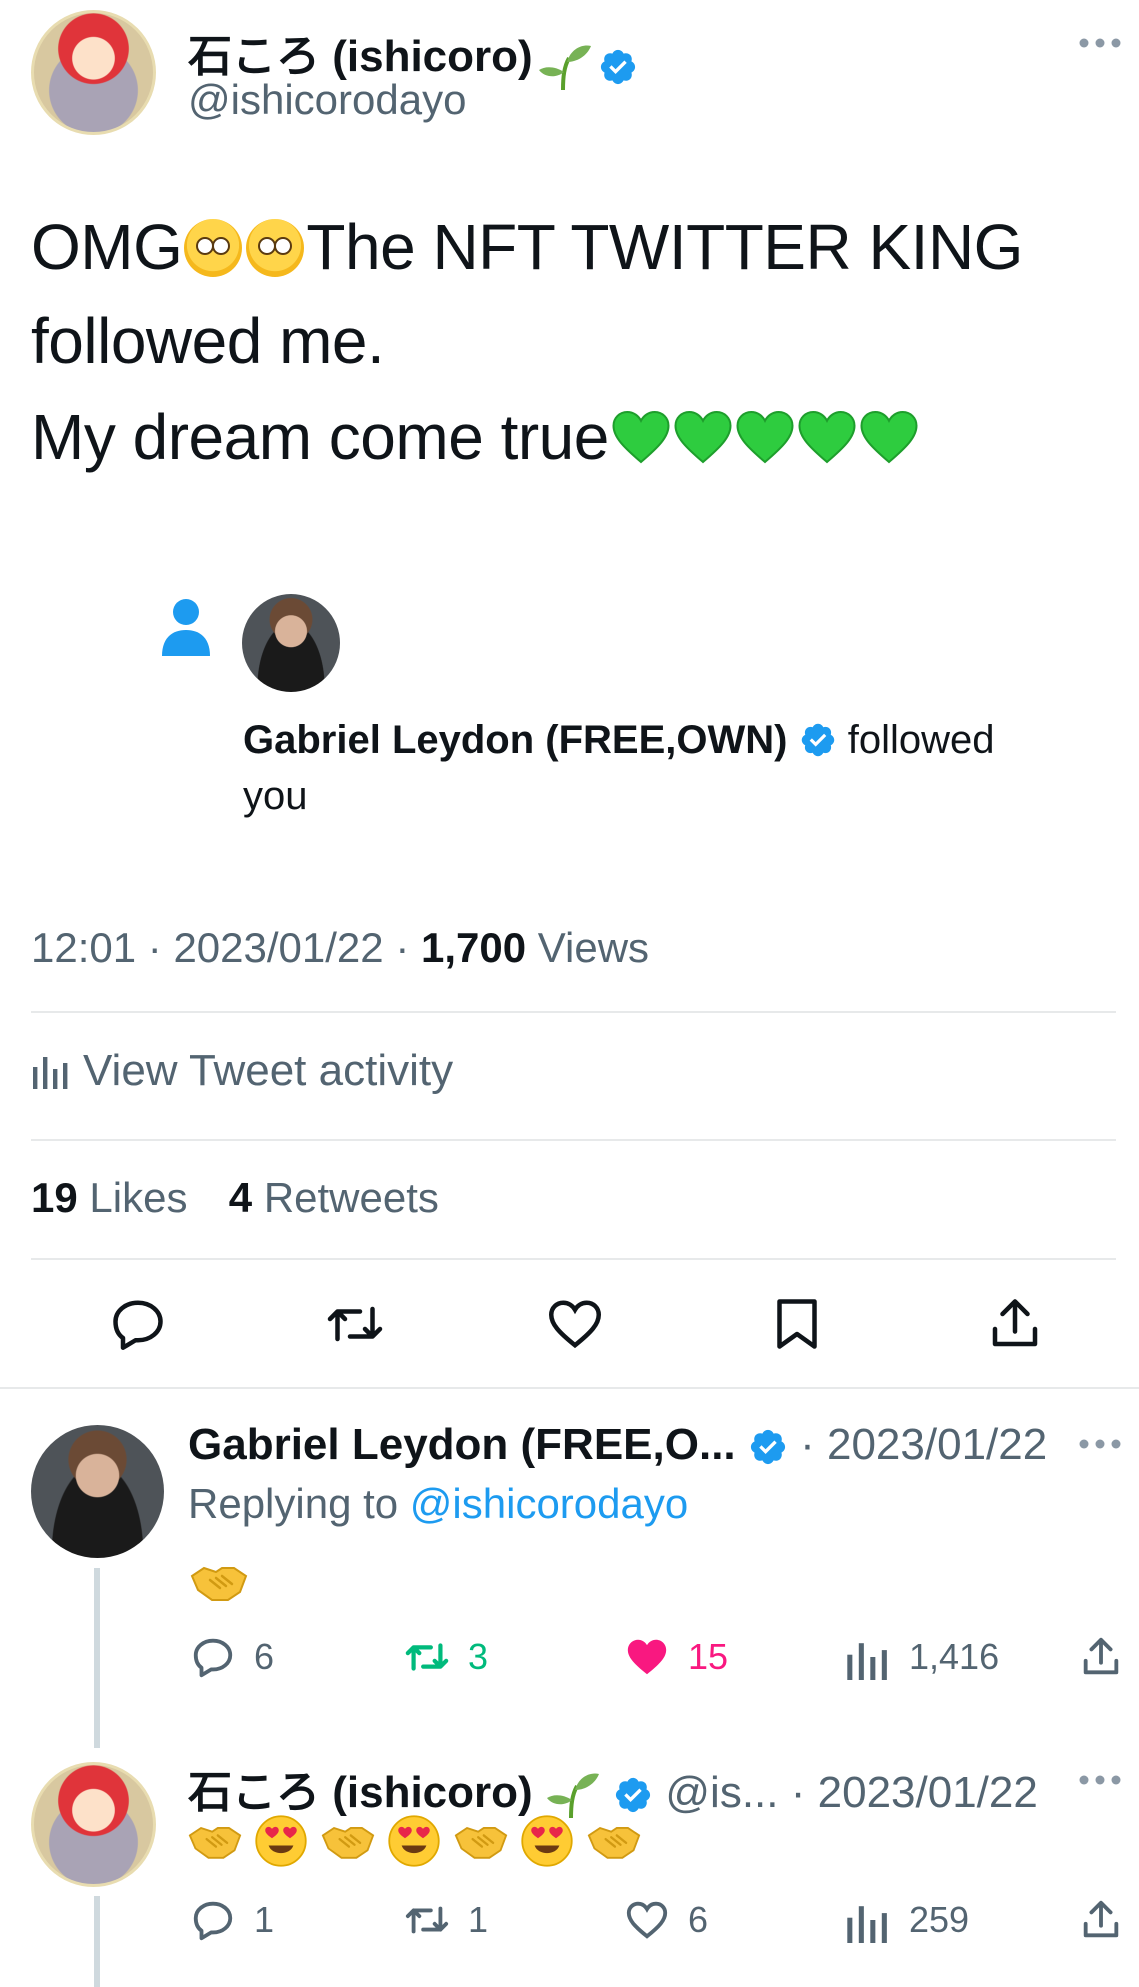 This screenshot has width=1139, height=1987. I want to click on reply1-retweet-action: 3, so click(446, 1657).